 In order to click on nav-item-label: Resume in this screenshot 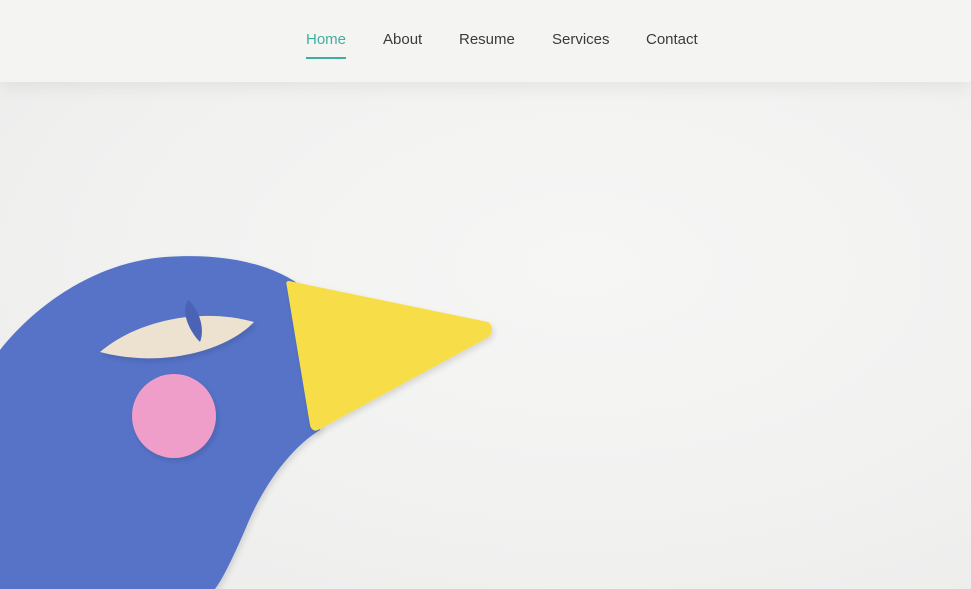, I will do `click(487, 39)`.